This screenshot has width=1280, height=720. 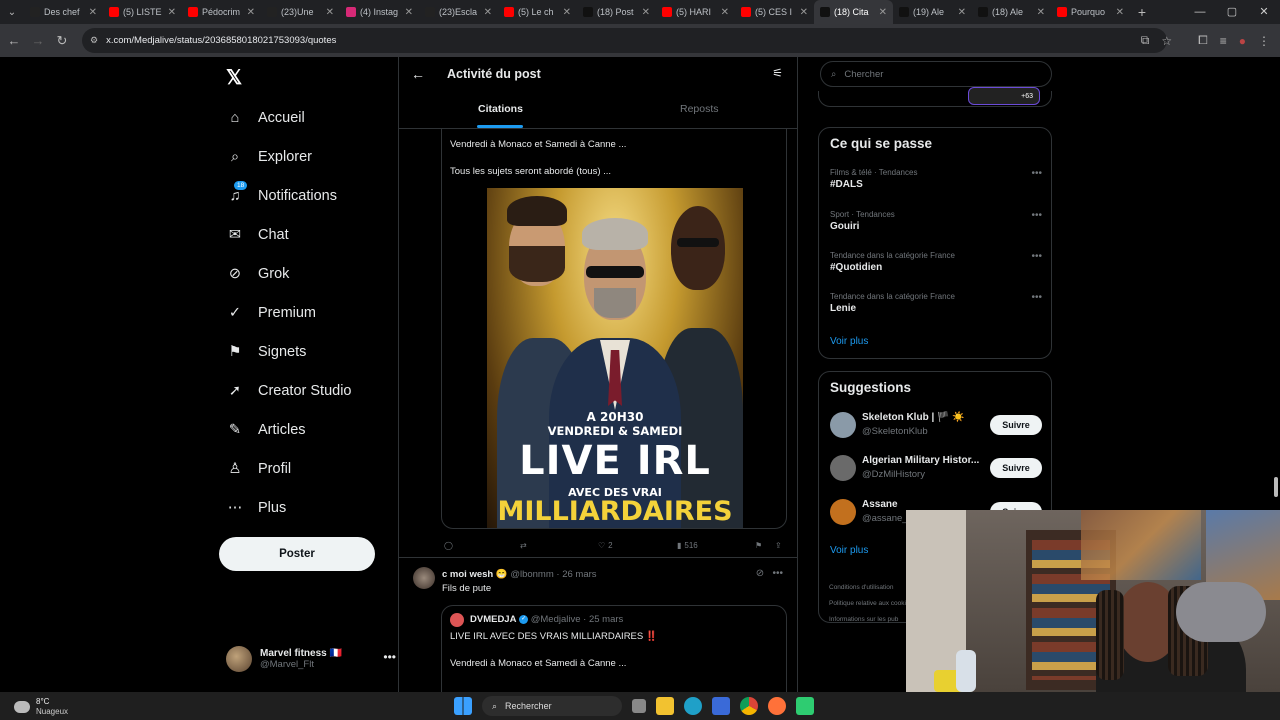 I want to click on bookmark-icon: ⚑, so click(x=758, y=545).